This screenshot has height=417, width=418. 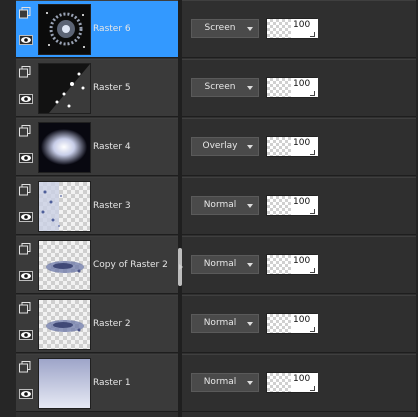 What do you see at coordinates (112, 29) in the screenshot?
I see `layer-name: Raster 6` at bounding box center [112, 29].